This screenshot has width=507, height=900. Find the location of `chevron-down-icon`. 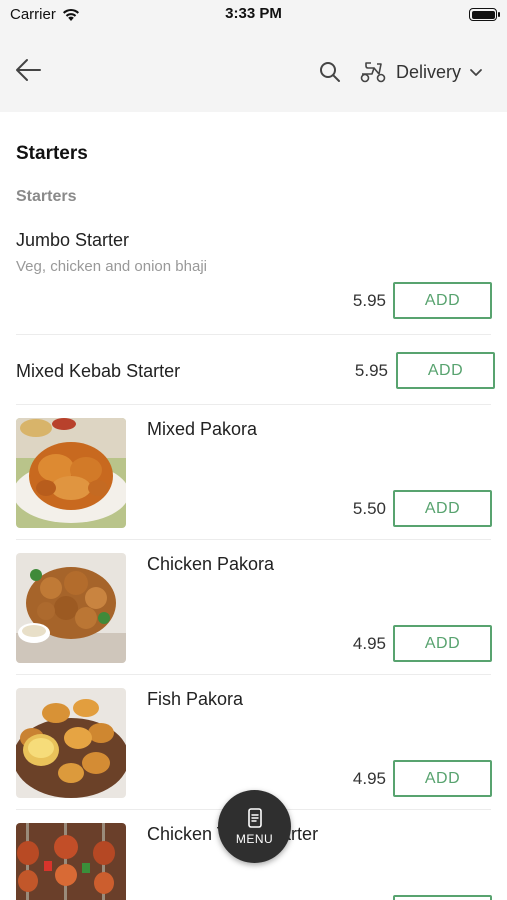

chevron-down-icon is located at coordinates (476, 72).